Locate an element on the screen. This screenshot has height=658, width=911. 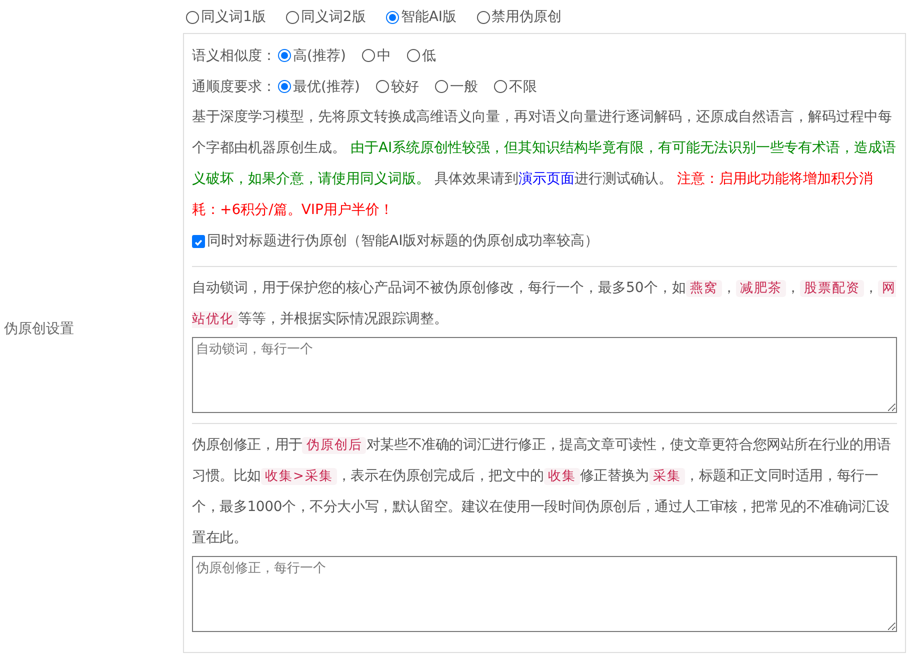
title-checkbox: 同时对标题进行伪原创（智能AI版对标题的伪原创成功率较高） is located at coordinates (544, 241).